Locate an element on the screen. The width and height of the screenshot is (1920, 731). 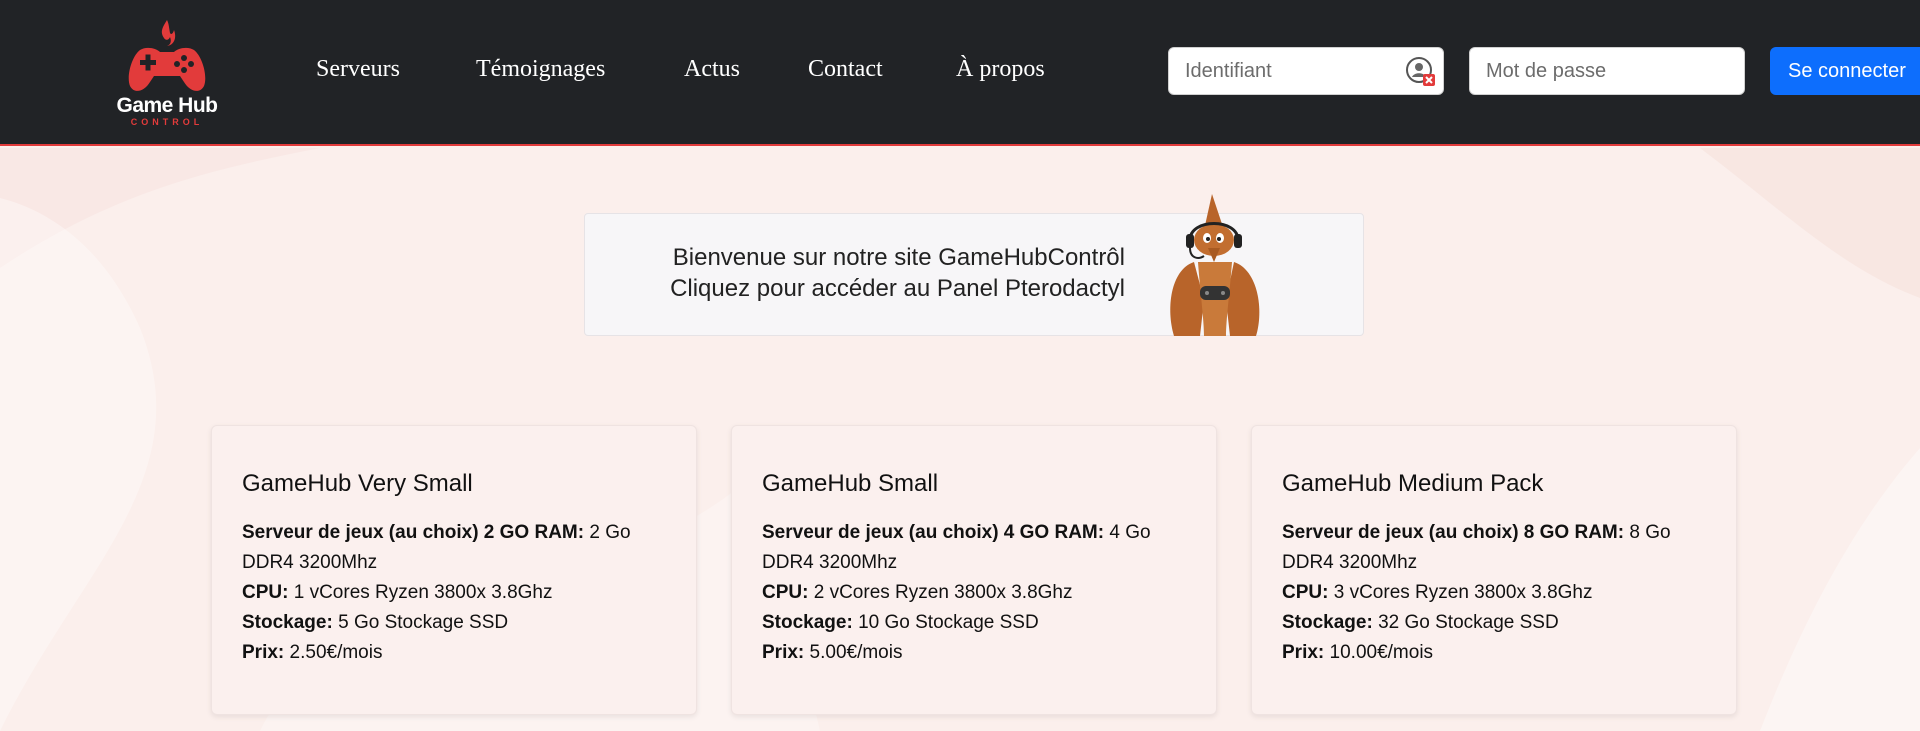
welcome-text: Bienvenue sur notre site GameHubContrôl is located at coordinates (898, 257).